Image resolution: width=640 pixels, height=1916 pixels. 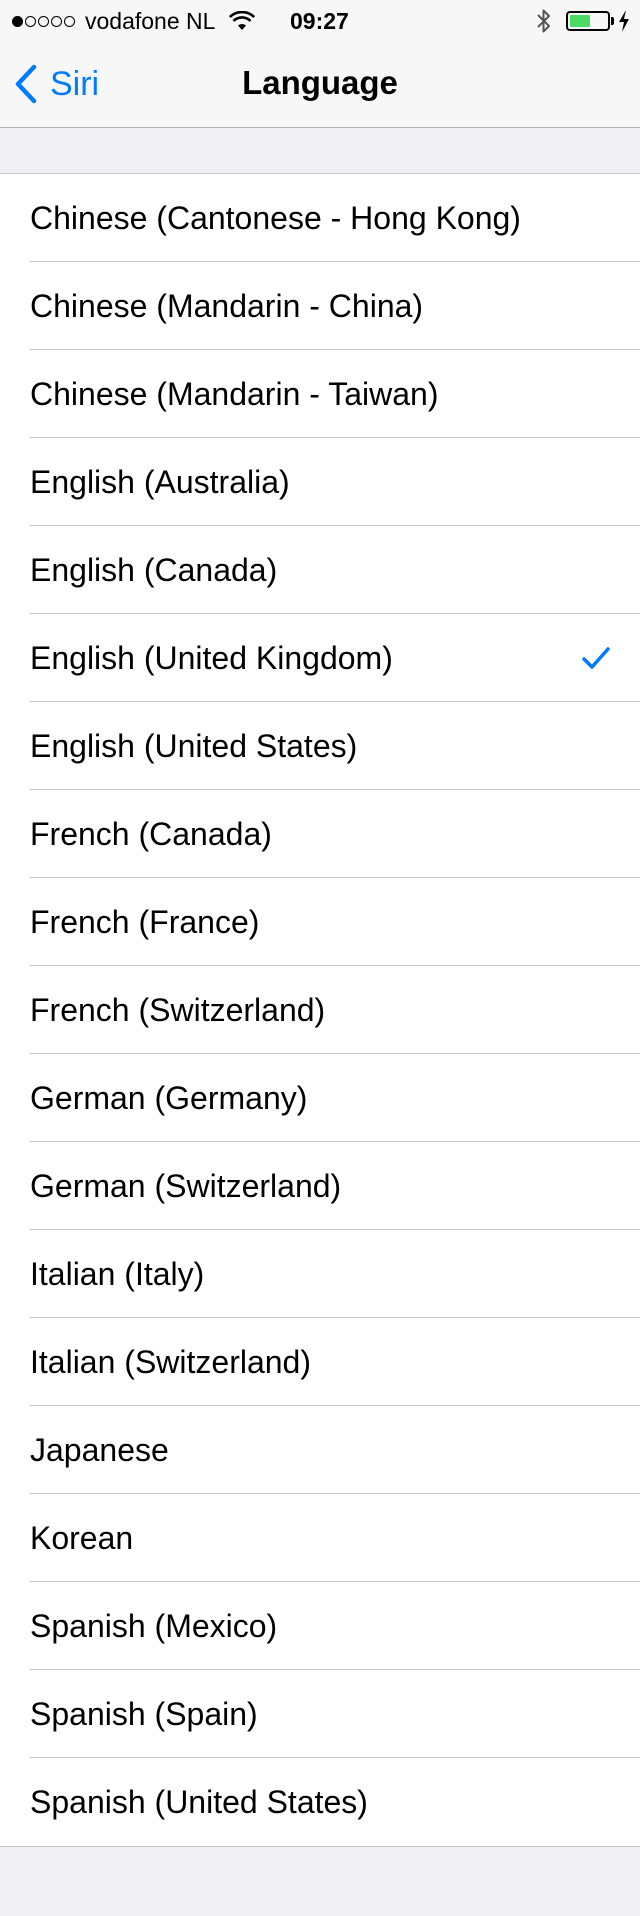 What do you see at coordinates (320, 1714) in the screenshot?
I see `language-row: Spanish (Spain)` at bounding box center [320, 1714].